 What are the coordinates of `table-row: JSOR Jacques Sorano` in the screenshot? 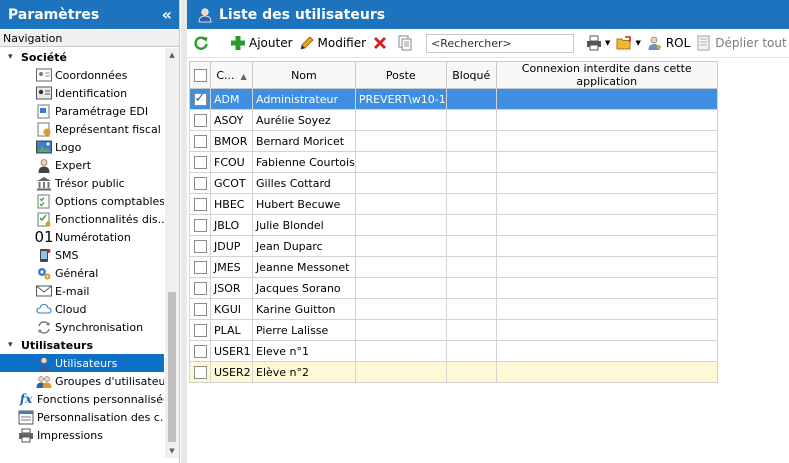 It's located at (453, 288).